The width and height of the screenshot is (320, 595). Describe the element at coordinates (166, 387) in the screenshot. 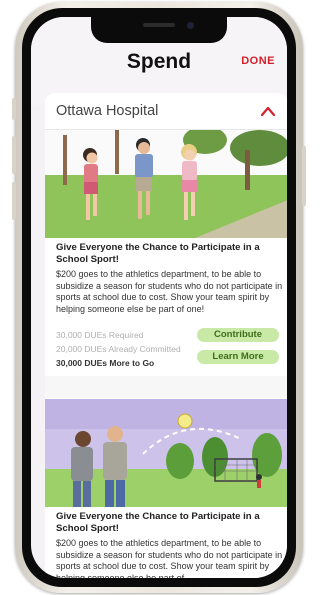

I see `item-separator` at that location.